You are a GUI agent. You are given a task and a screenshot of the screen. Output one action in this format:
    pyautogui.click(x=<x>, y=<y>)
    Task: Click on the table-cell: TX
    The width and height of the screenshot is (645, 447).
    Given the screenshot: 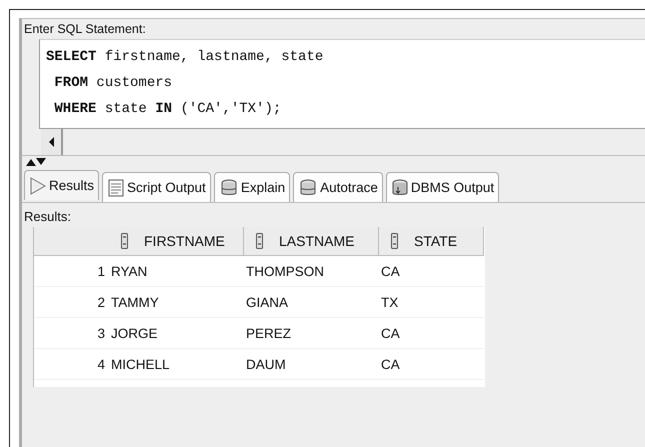 What is the action you would take?
    pyautogui.click(x=431, y=302)
    